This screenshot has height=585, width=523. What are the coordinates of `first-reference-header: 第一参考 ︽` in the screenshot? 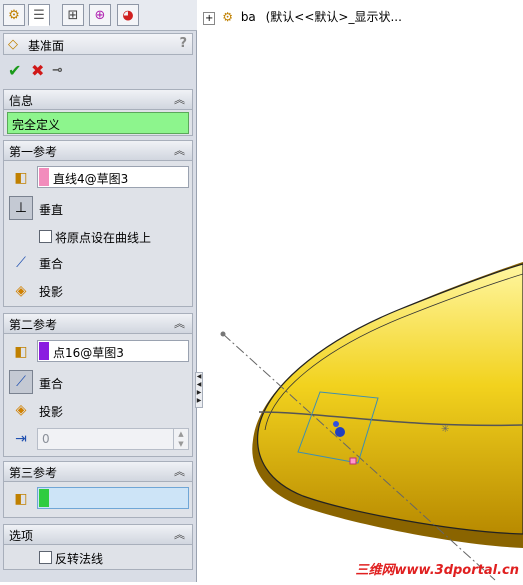 It's located at (98, 151).